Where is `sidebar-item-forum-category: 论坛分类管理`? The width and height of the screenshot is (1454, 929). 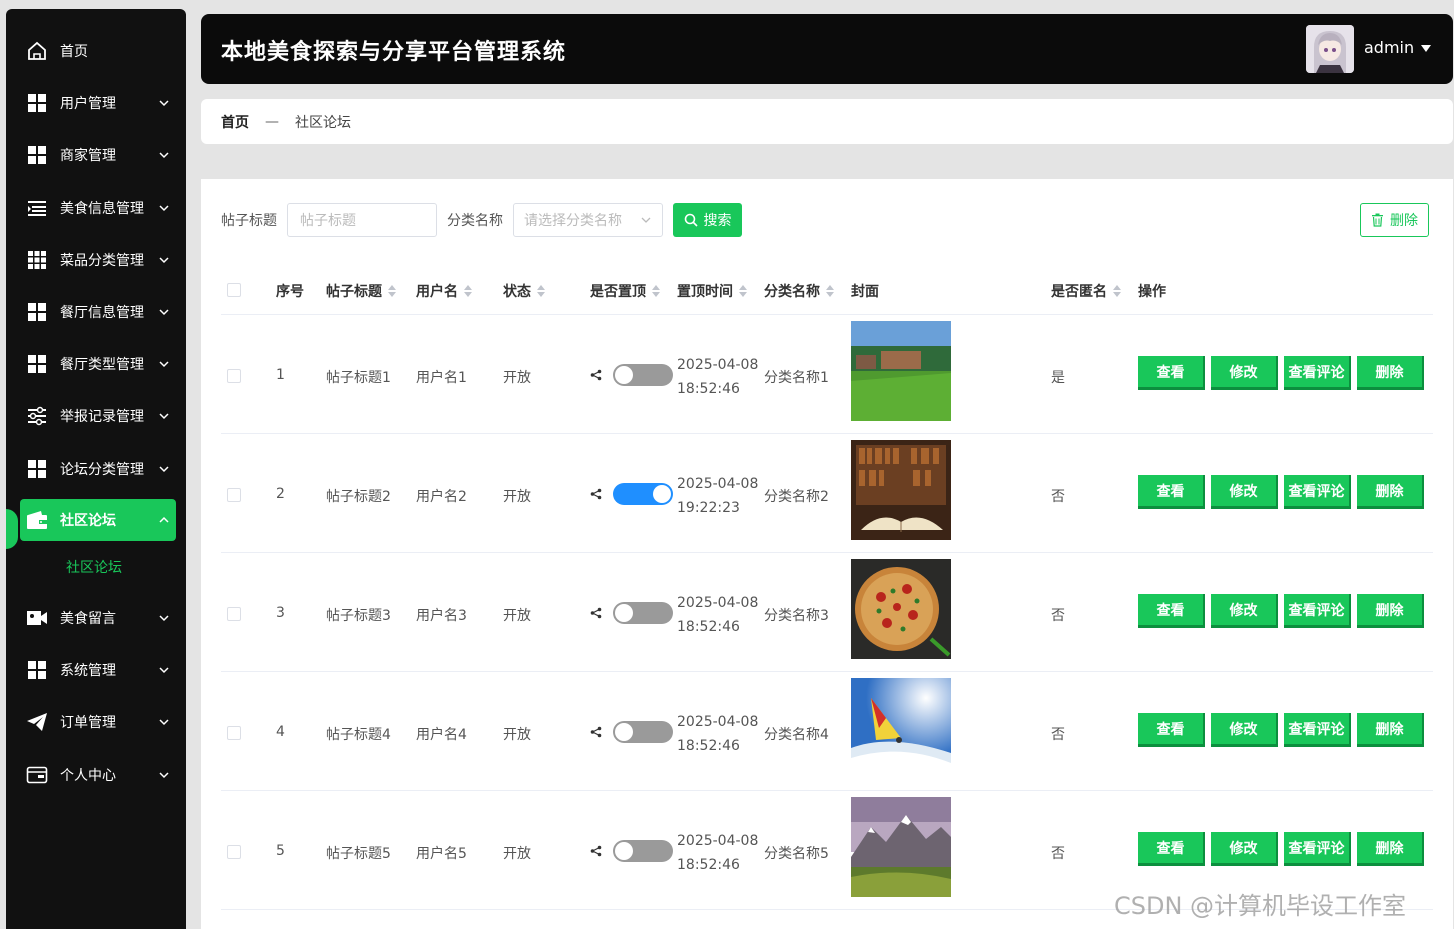
sidebar-item-forum-category: 论坛分类管理 is located at coordinates (98, 469).